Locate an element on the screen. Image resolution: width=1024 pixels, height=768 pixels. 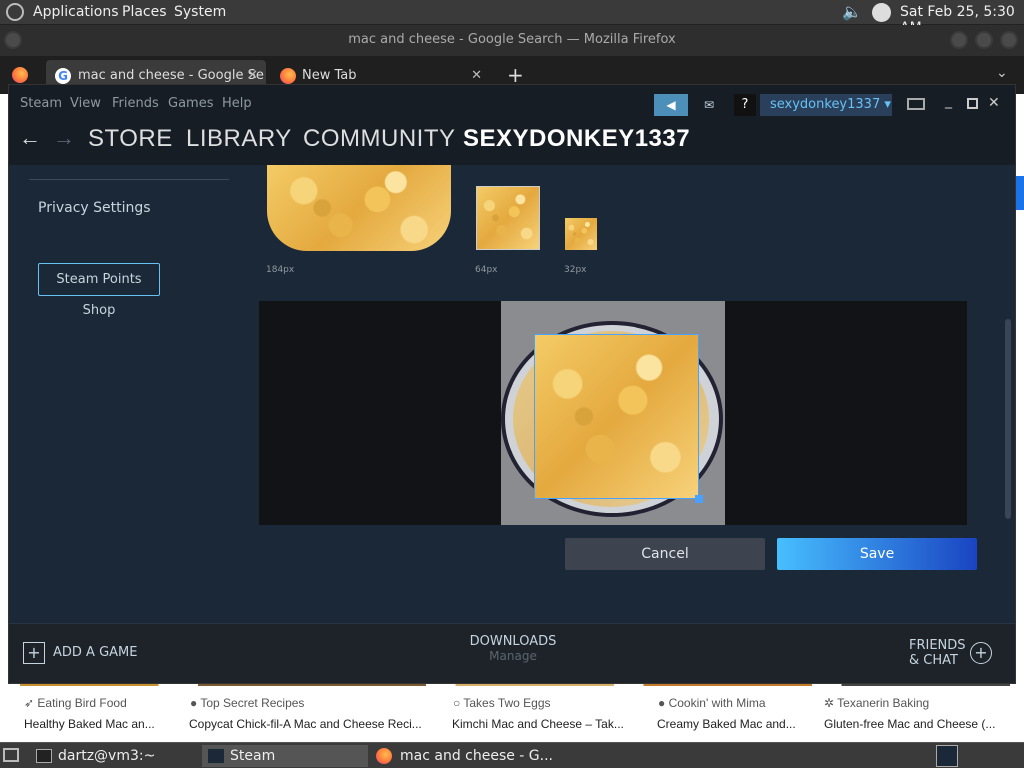
size-label-184: 184px is located at coordinates (280, 270).